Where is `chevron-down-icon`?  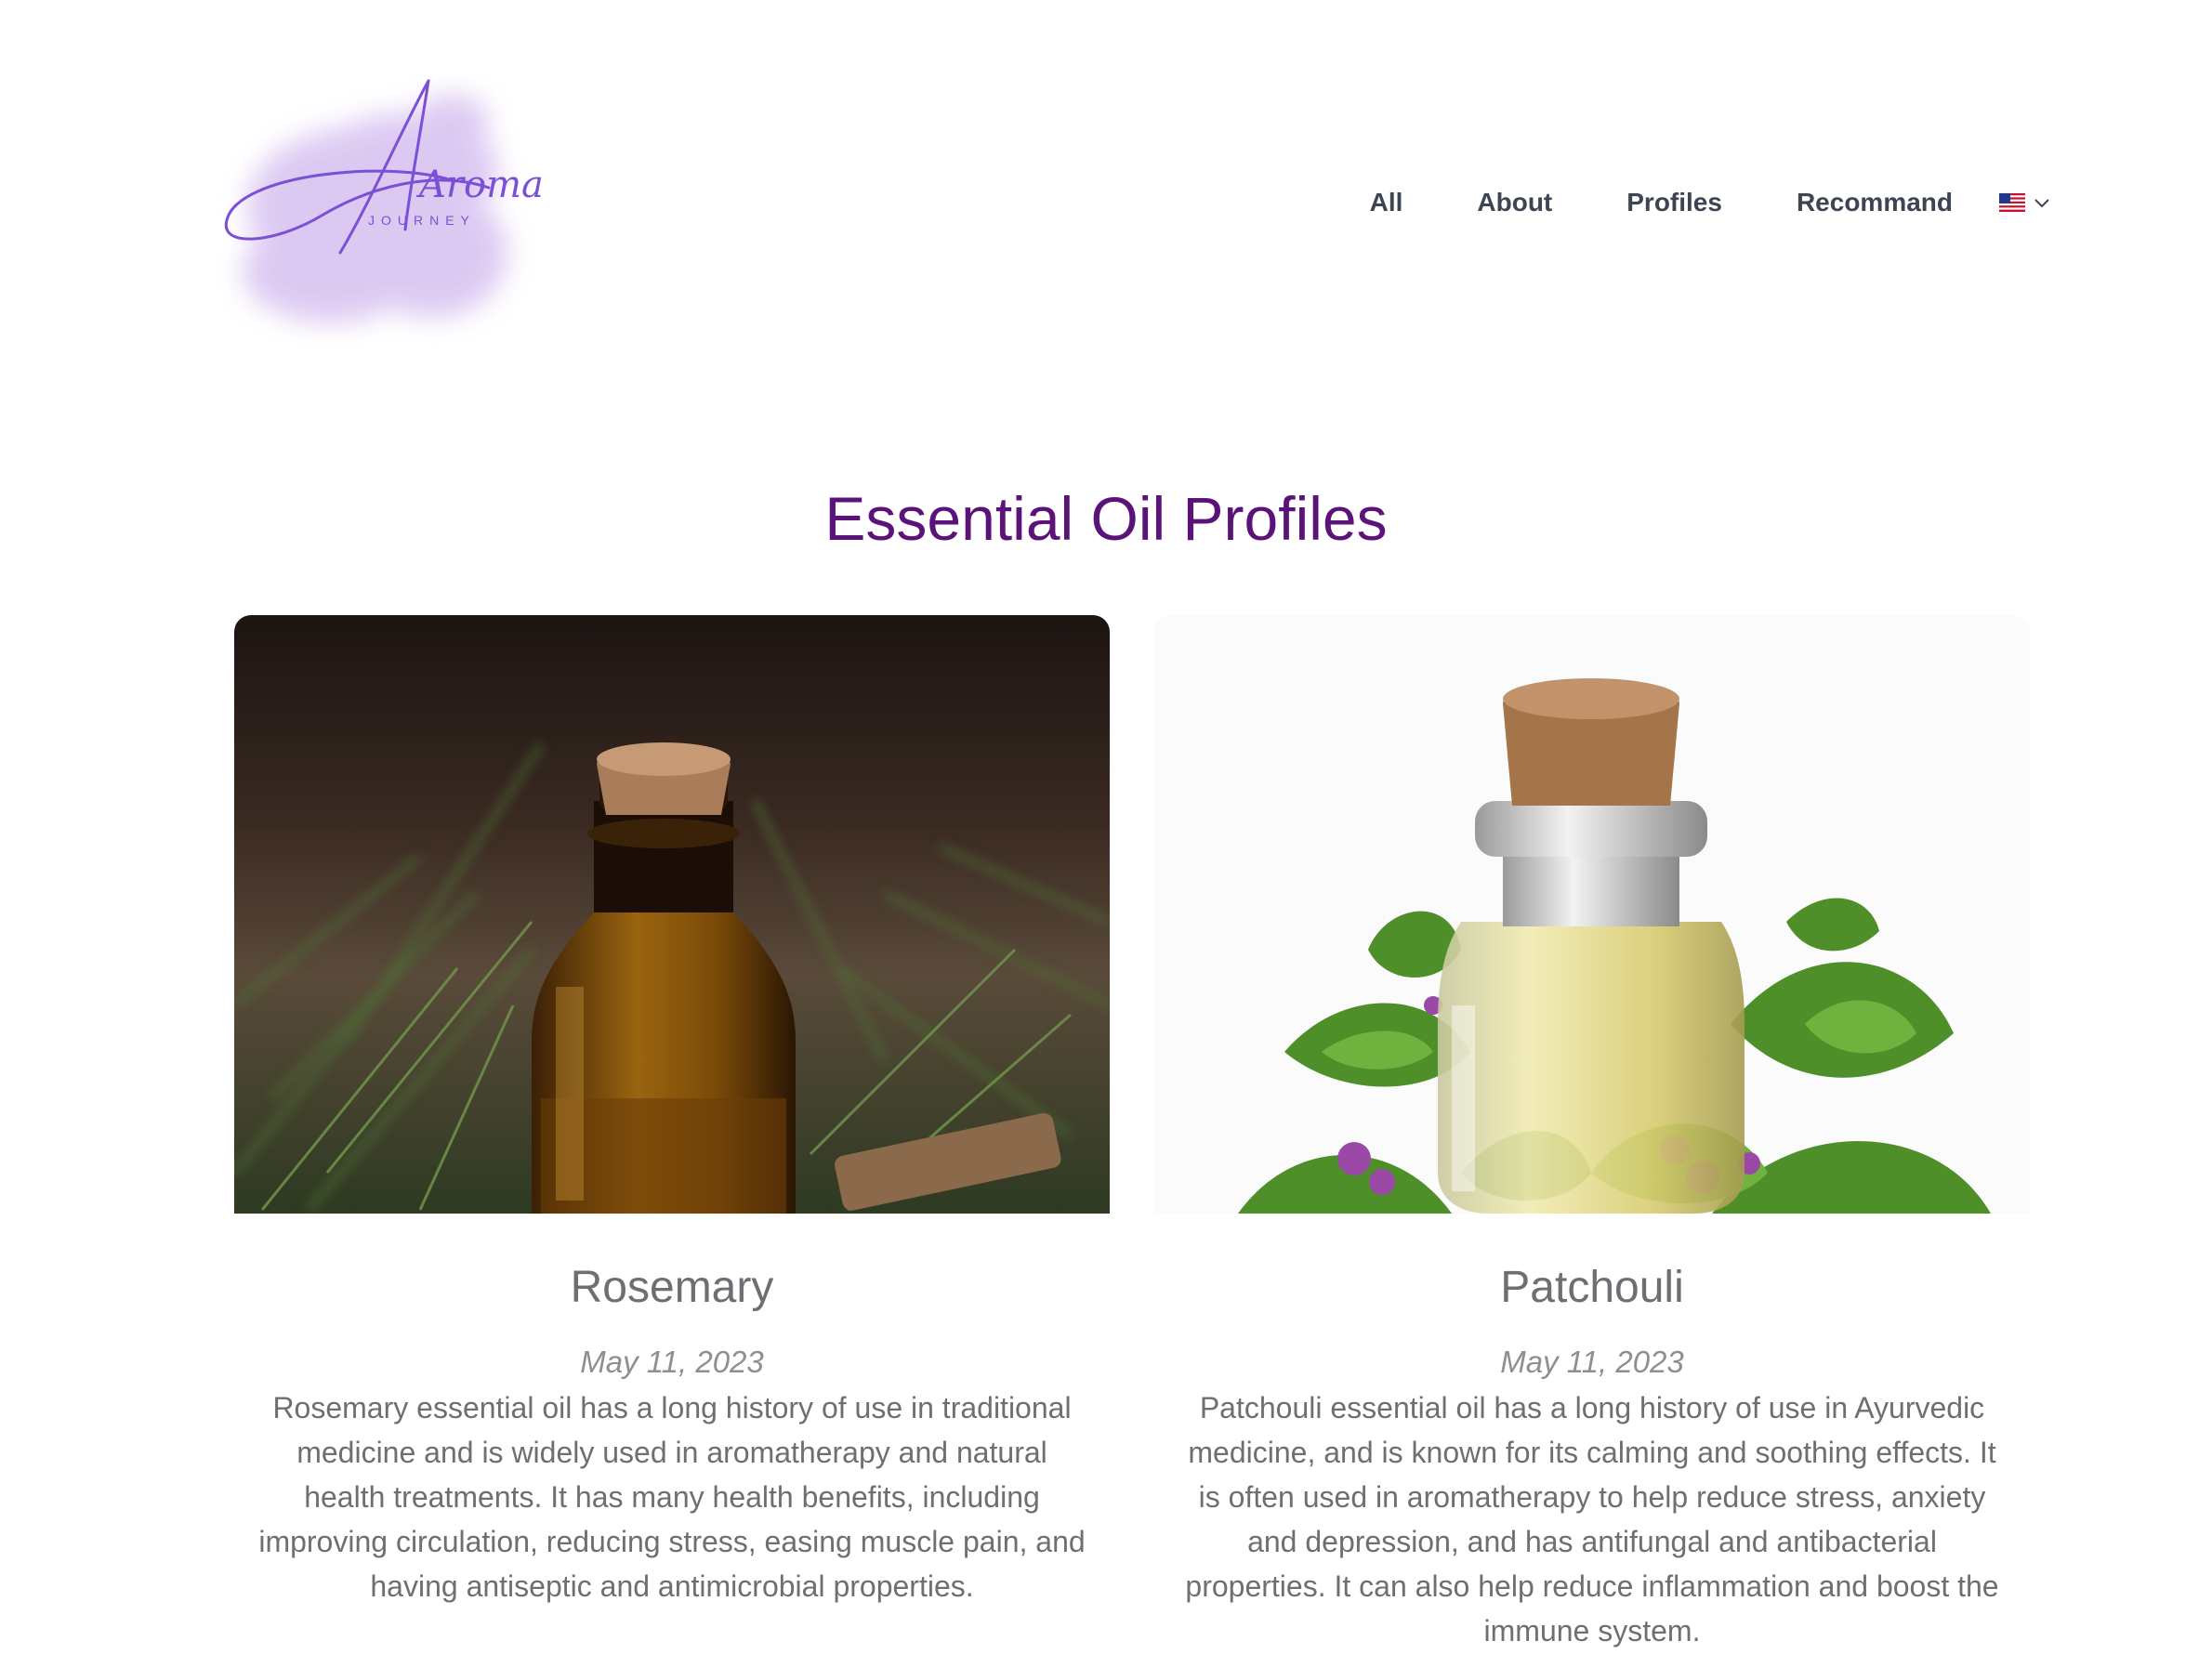 chevron-down-icon is located at coordinates (2041, 203).